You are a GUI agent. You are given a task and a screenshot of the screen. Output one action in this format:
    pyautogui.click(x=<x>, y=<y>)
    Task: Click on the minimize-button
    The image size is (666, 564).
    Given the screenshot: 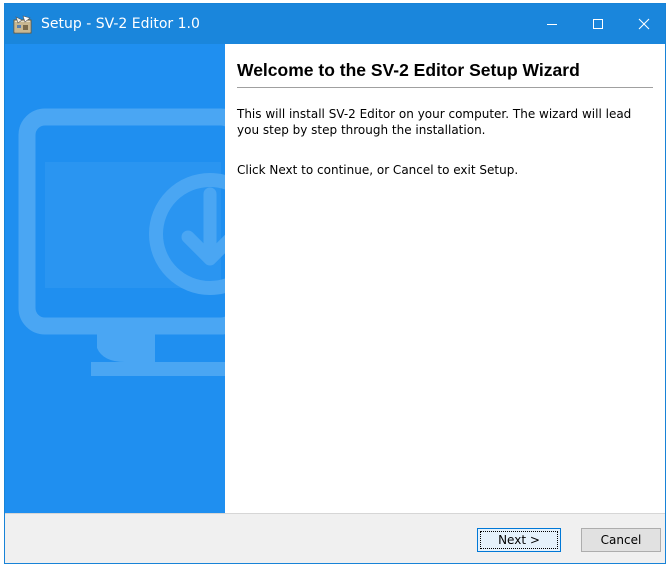 What is the action you would take?
    pyautogui.click(x=552, y=24)
    